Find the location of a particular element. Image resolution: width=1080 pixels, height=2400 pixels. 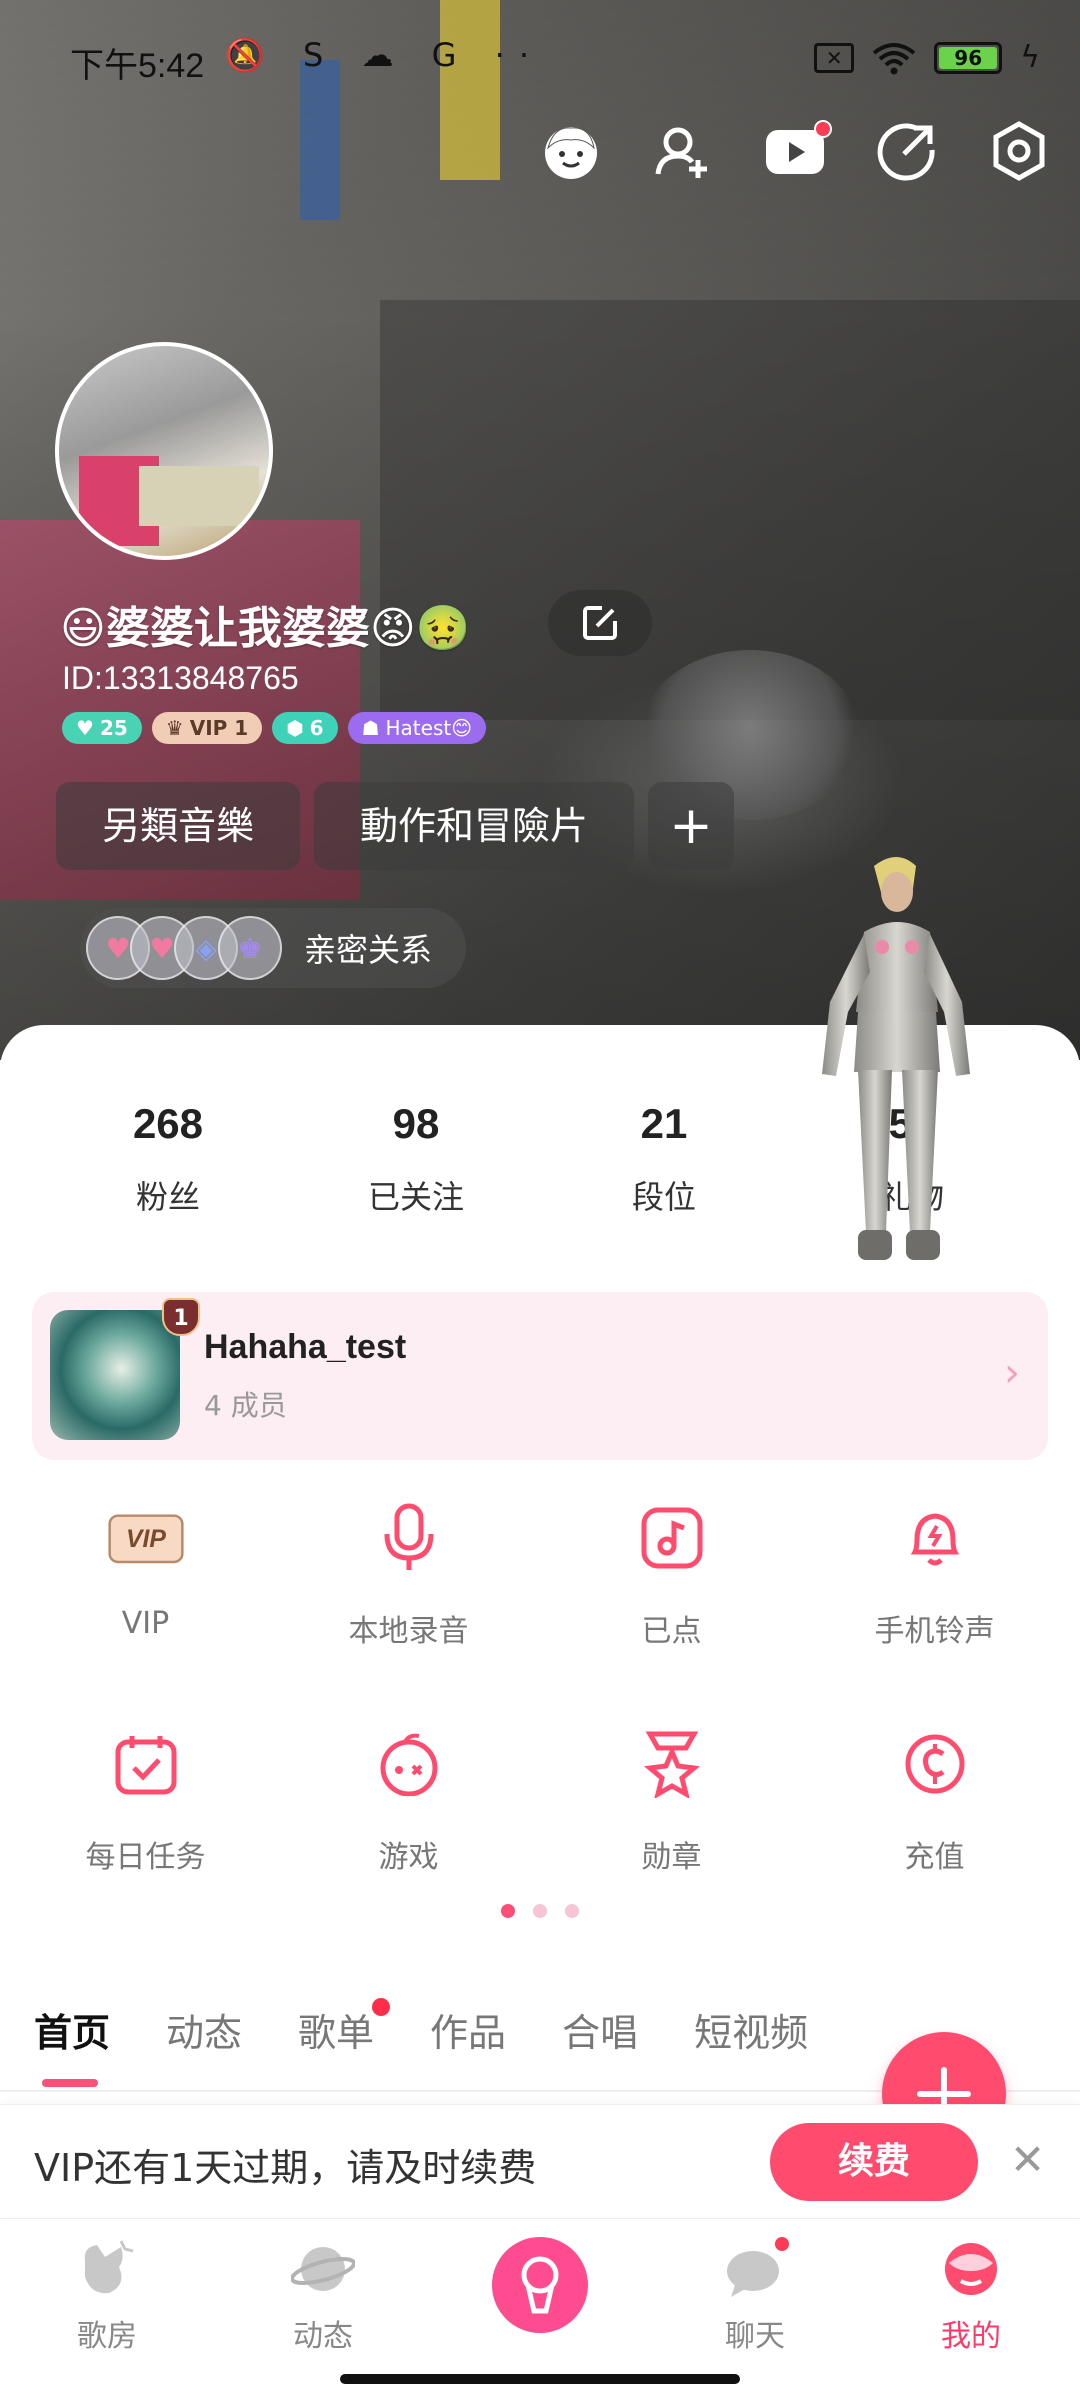

status-time: 下午5:42 is located at coordinates (137, 66).